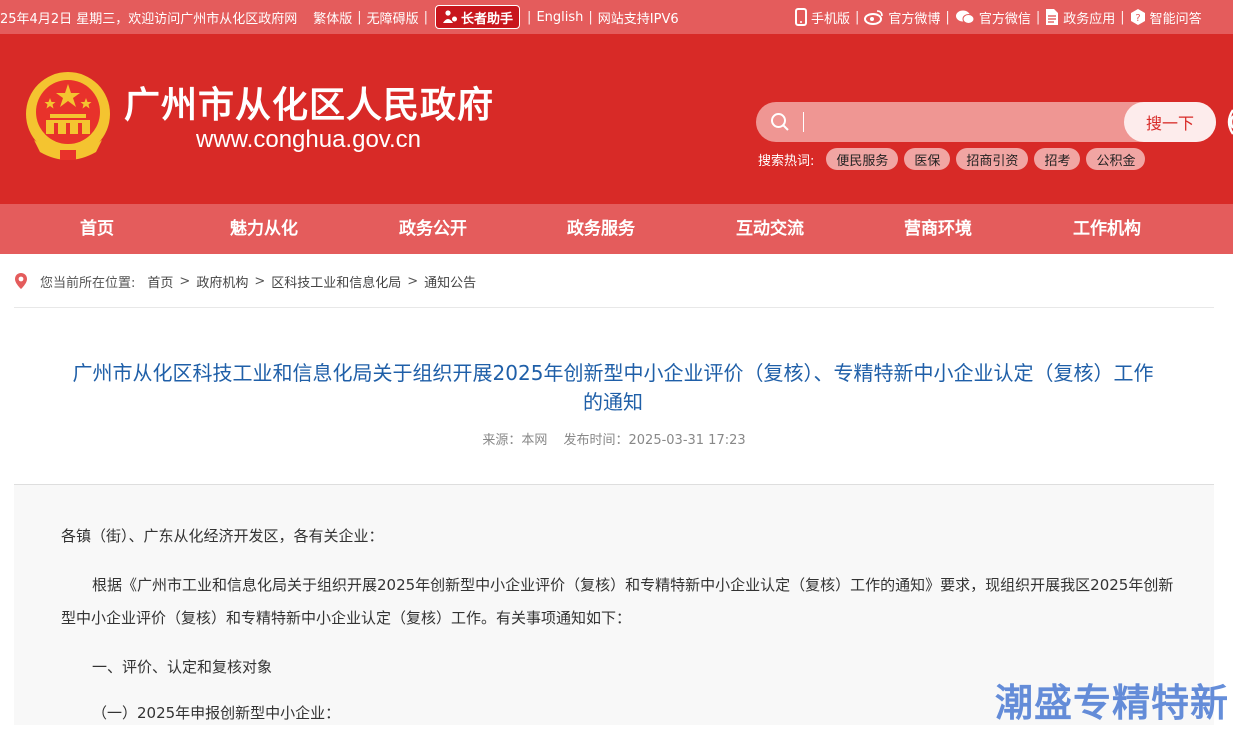  What do you see at coordinates (68, 116) in the screenshot?
I see `national-emblem-icon` at bounding box center [68, 116].